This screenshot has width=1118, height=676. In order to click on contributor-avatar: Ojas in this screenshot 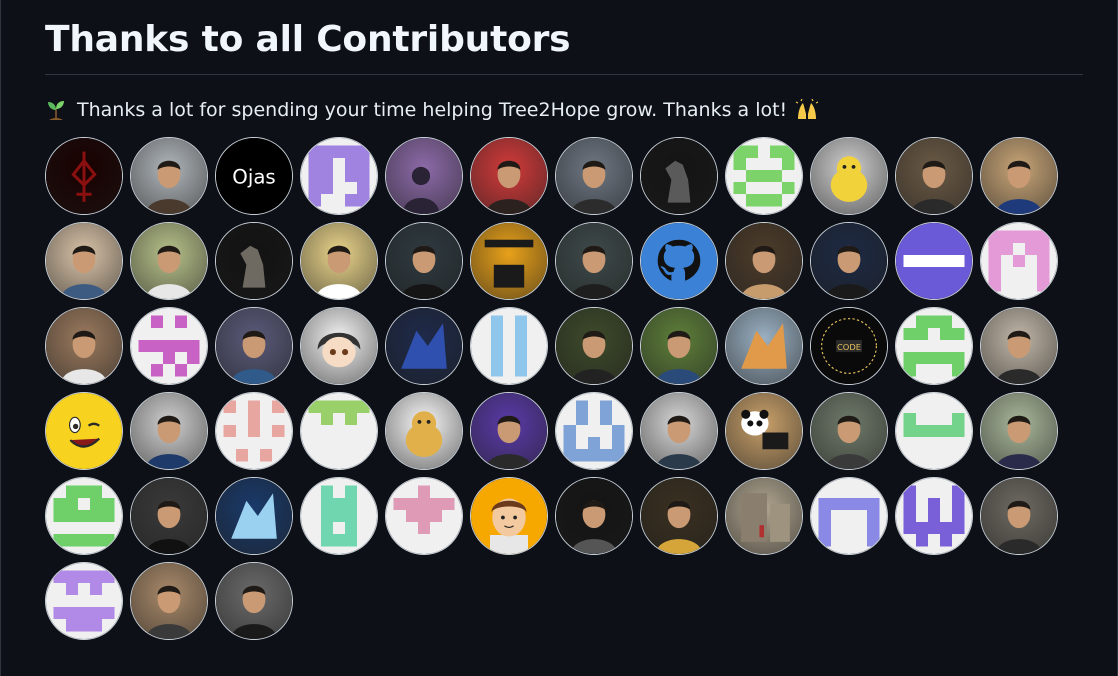, I will do `click(254, 176)`.